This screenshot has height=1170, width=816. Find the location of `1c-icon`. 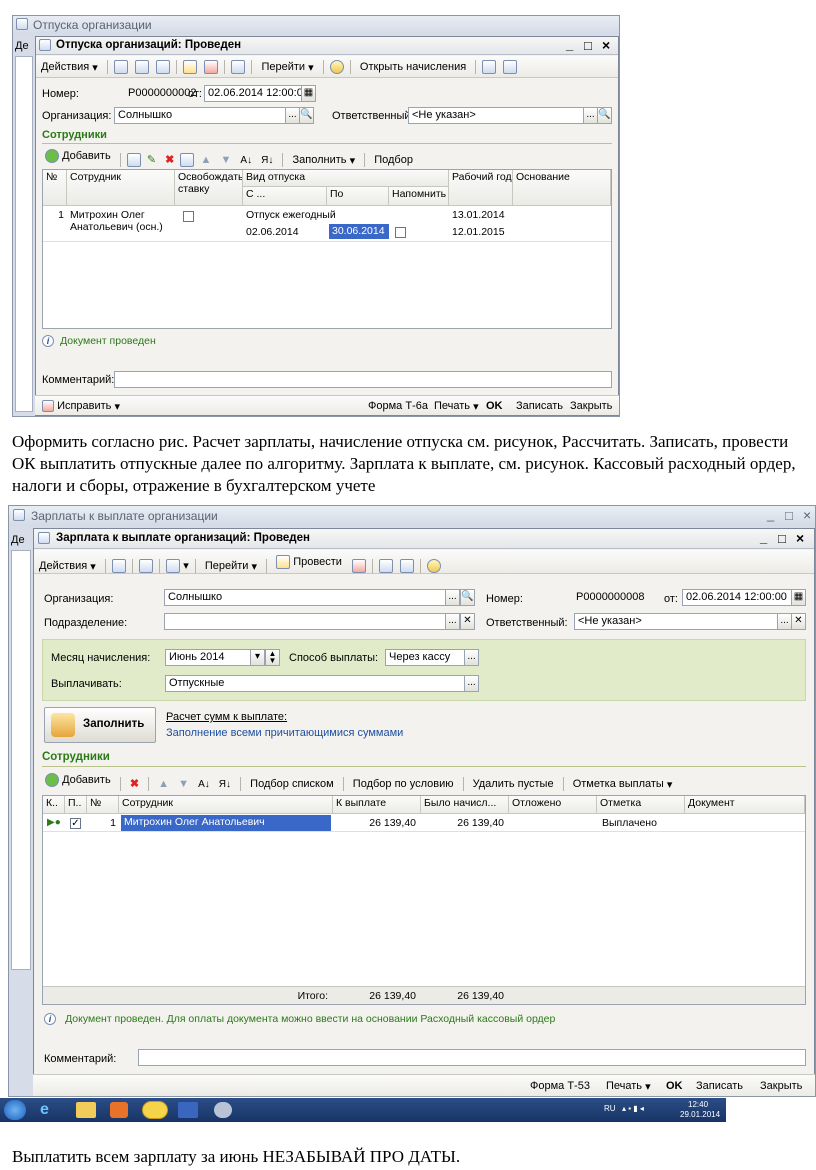

1c-icon is located at coordinates (155, 1110).